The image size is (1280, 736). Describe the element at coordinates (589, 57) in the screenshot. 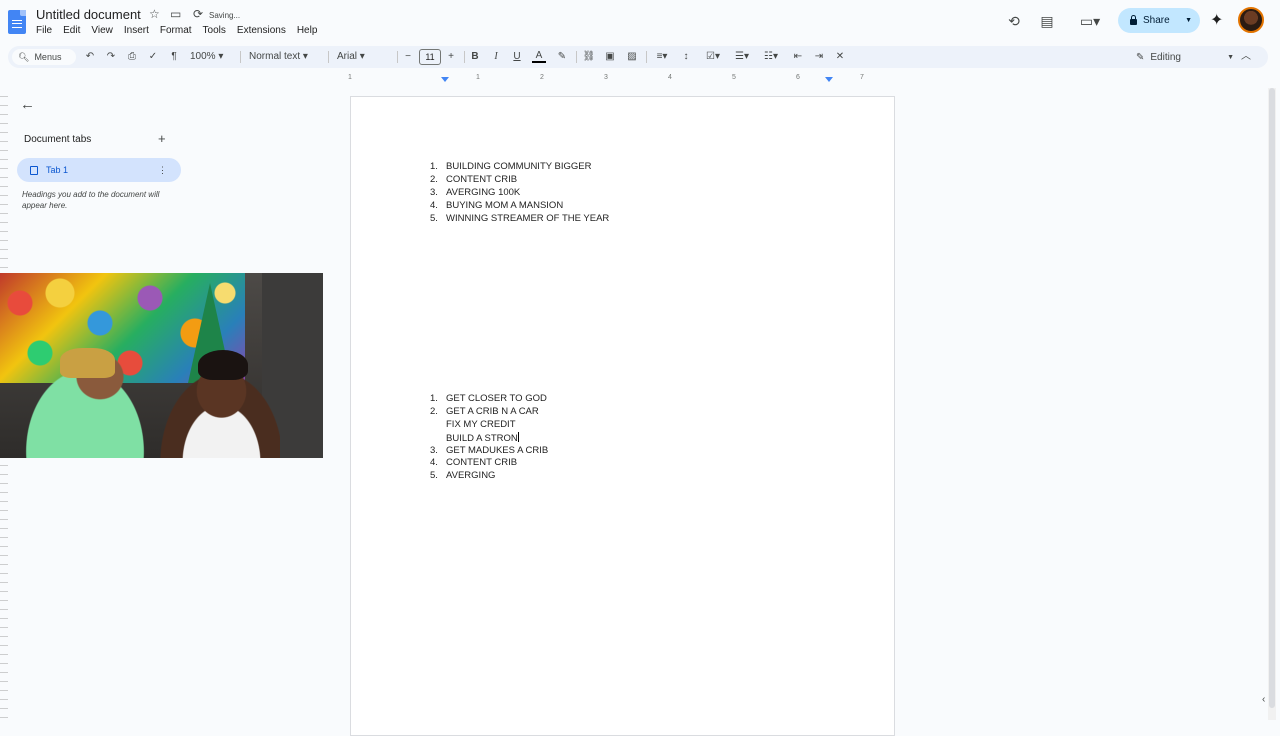

I see `link-icon: ⛓` at that location.